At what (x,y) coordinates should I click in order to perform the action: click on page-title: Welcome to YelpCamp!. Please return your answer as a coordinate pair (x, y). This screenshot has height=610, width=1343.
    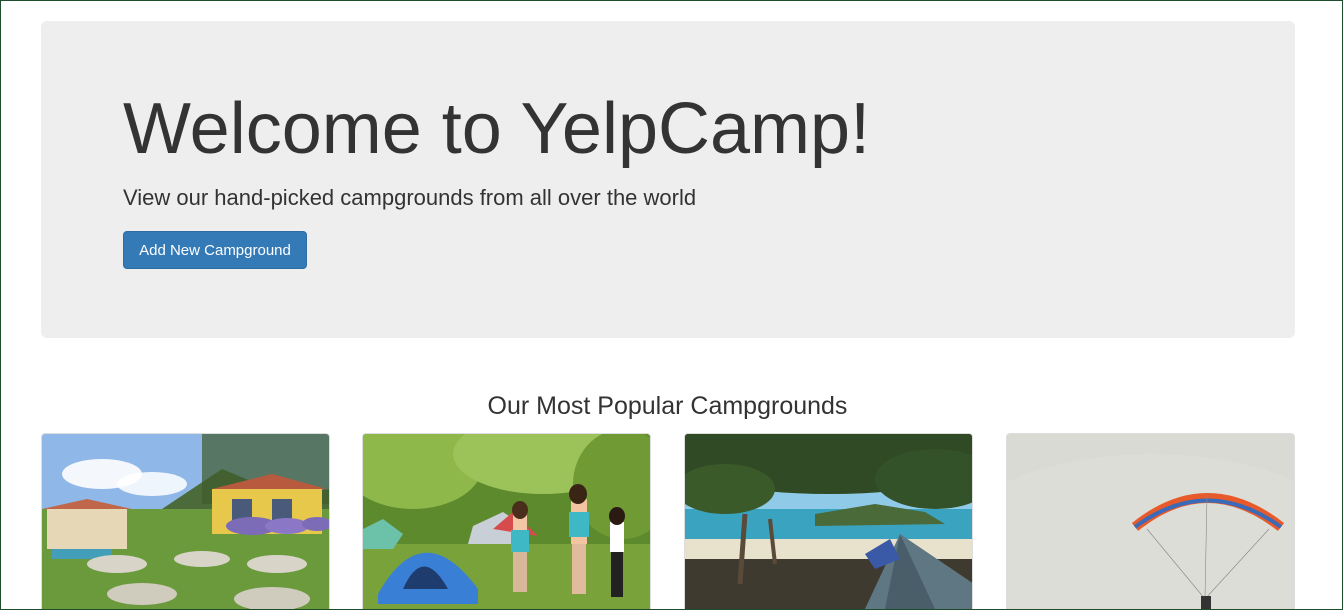
    Looking at the image, I should click on (497, 129).